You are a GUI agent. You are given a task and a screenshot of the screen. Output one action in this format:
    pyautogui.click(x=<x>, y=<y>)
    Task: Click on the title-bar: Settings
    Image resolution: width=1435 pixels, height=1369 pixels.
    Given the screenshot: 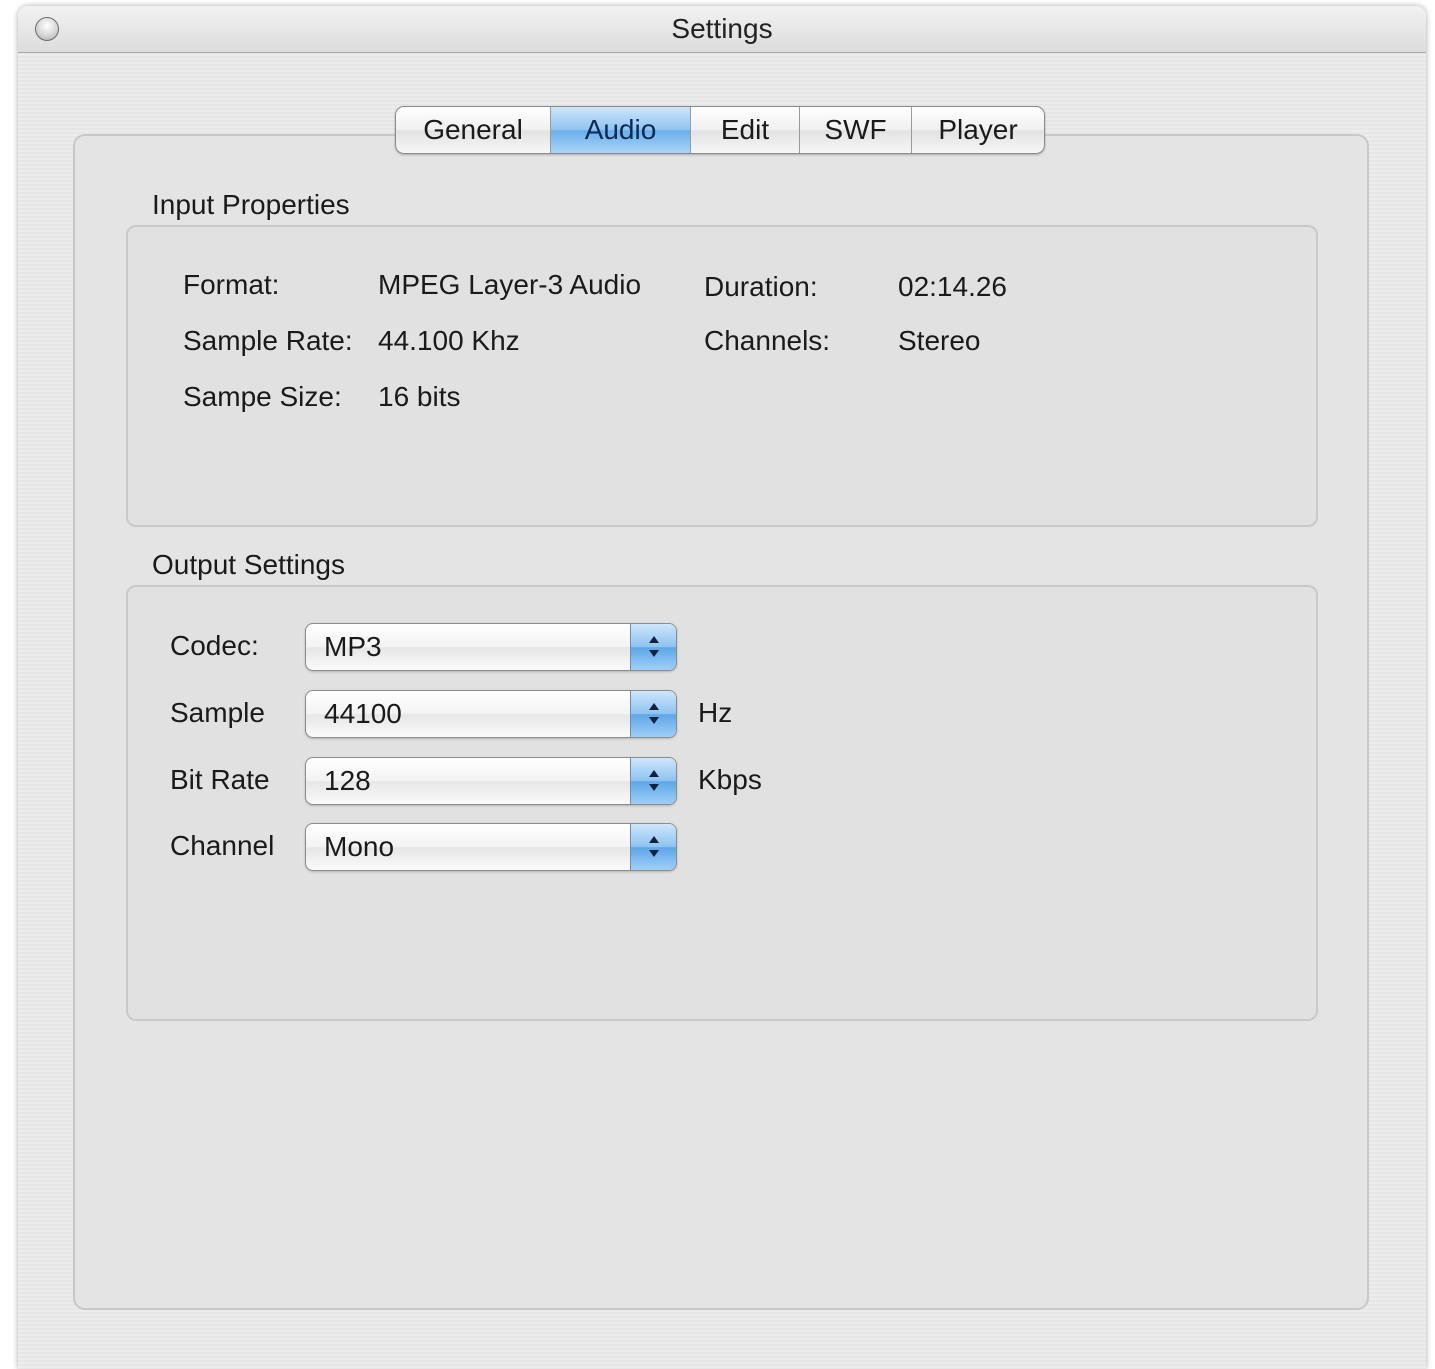 What is the action you would take?
    pyautogui.click(x=722, y=29)
    